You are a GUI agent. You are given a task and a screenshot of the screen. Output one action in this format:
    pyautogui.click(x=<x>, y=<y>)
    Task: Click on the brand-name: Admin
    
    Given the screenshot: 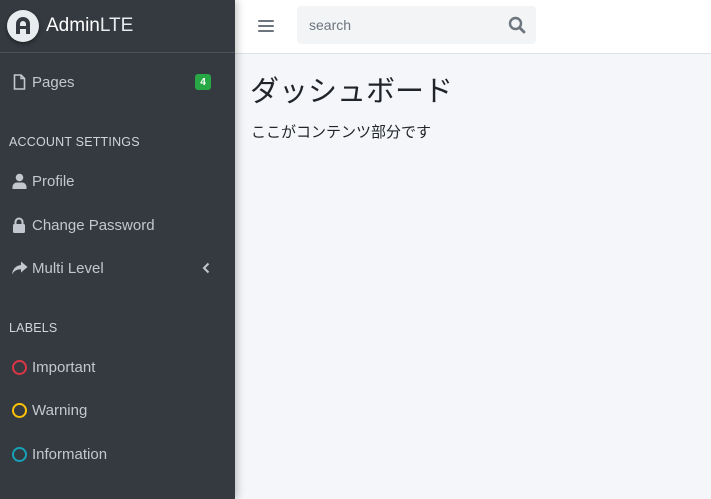 What is the action you would take?
    pyautogui.click(x=73, y=25)
    